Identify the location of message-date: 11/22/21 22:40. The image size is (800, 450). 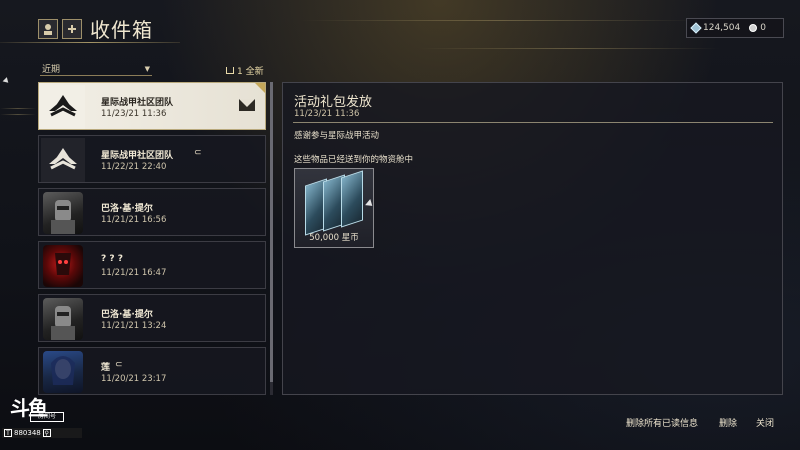
(134, 167).